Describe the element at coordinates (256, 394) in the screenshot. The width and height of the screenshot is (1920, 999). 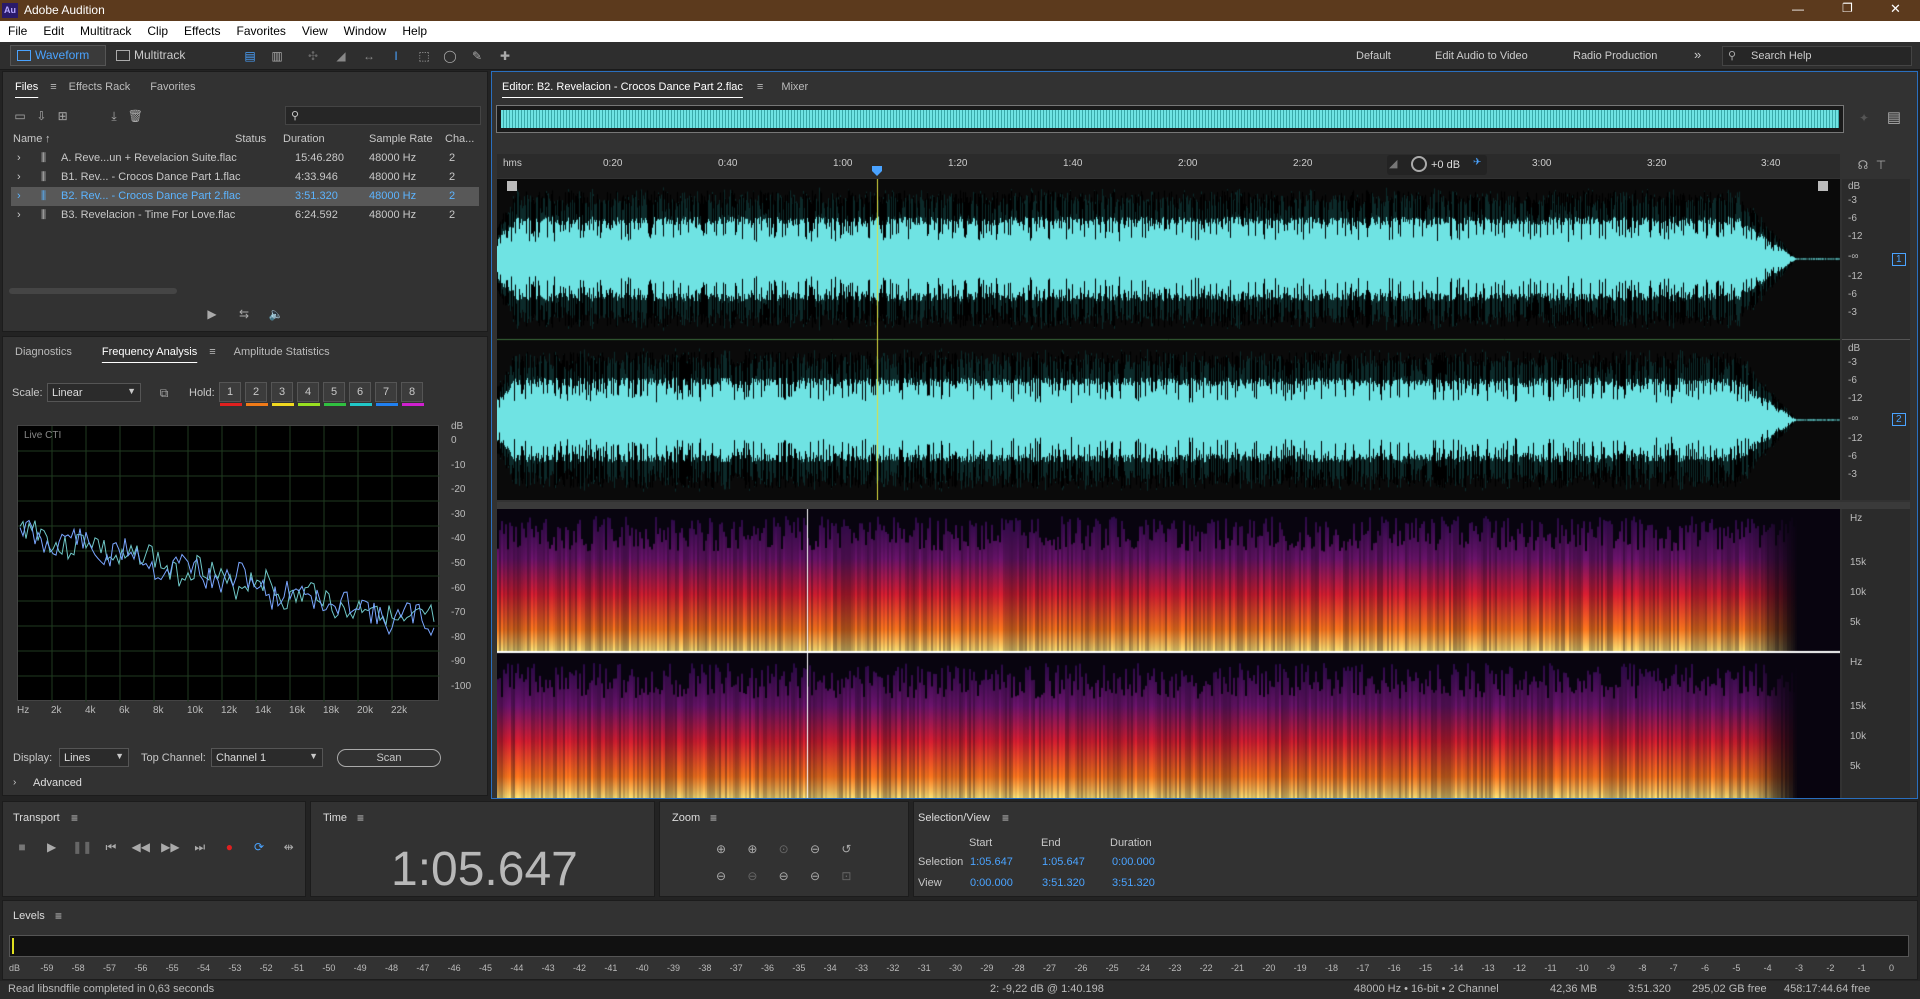
I see `hold-button-2: 2` at that location.